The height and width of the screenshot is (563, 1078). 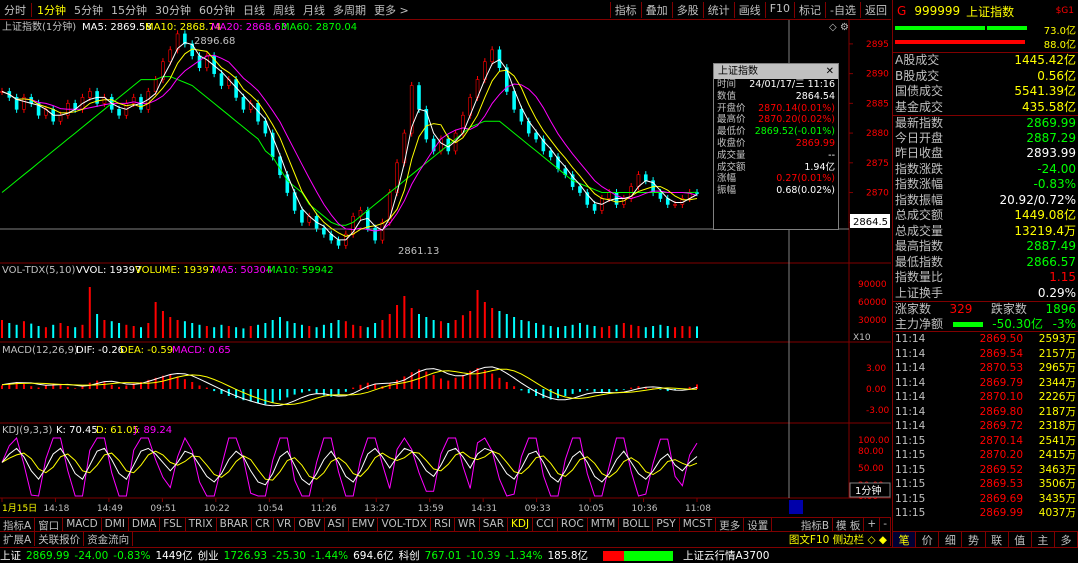 What do you see at coordinates (145, 524) in the screenshot?
I see `indicator-4: DMA` at bounding box center [145, 524].